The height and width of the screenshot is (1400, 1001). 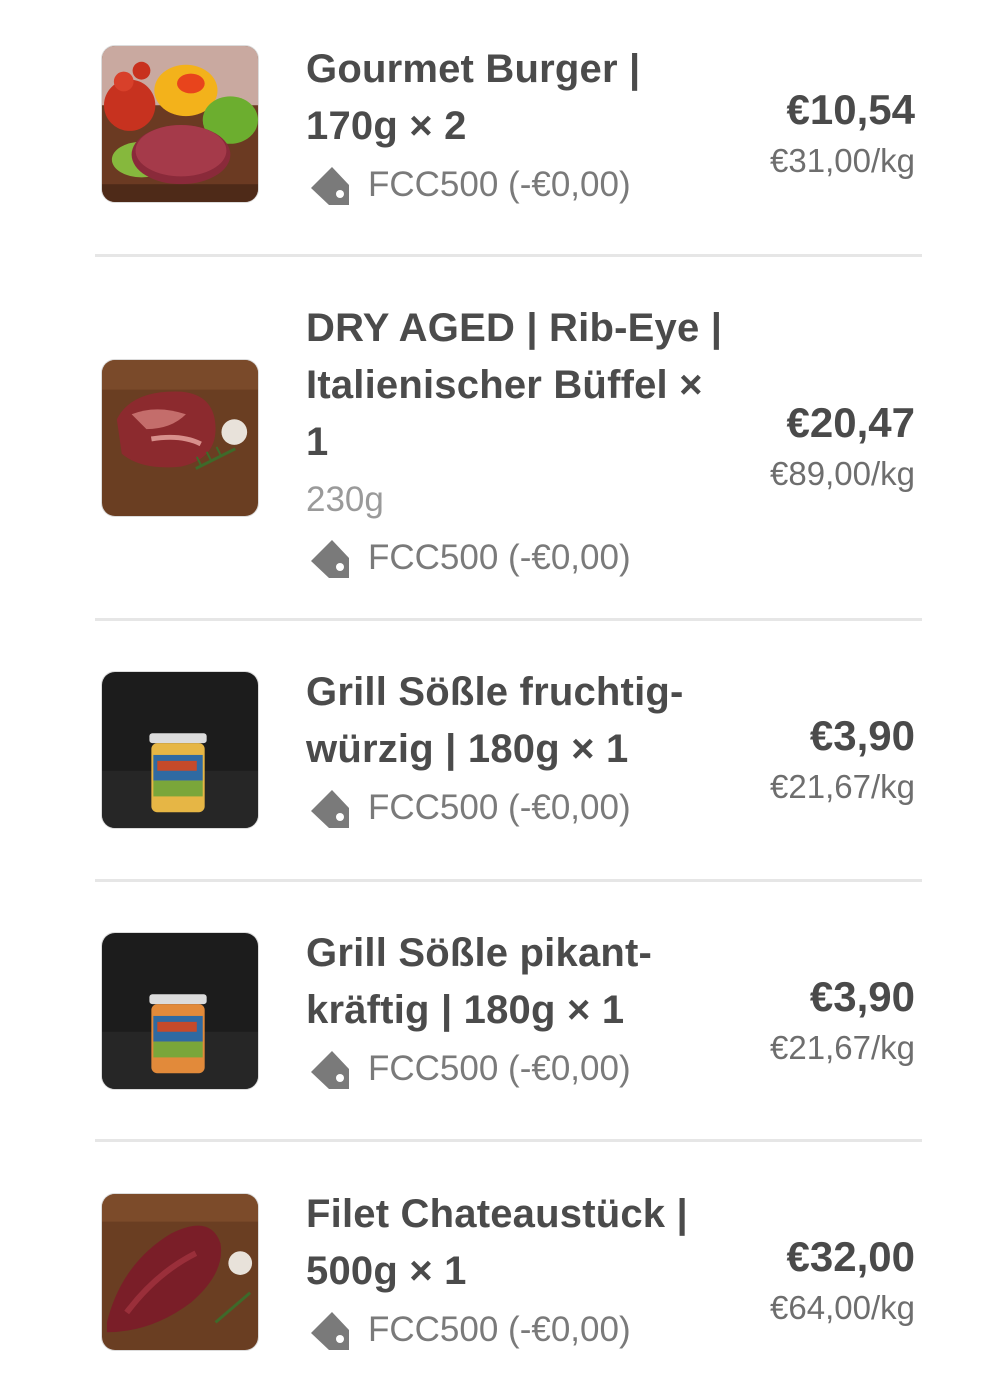 What do you see at coordinates (495, 720) in the screenshot?
I see `product-name: Grill Sößle fruchtig-würzig | 180g × 1` at bounding box center [495, 720].